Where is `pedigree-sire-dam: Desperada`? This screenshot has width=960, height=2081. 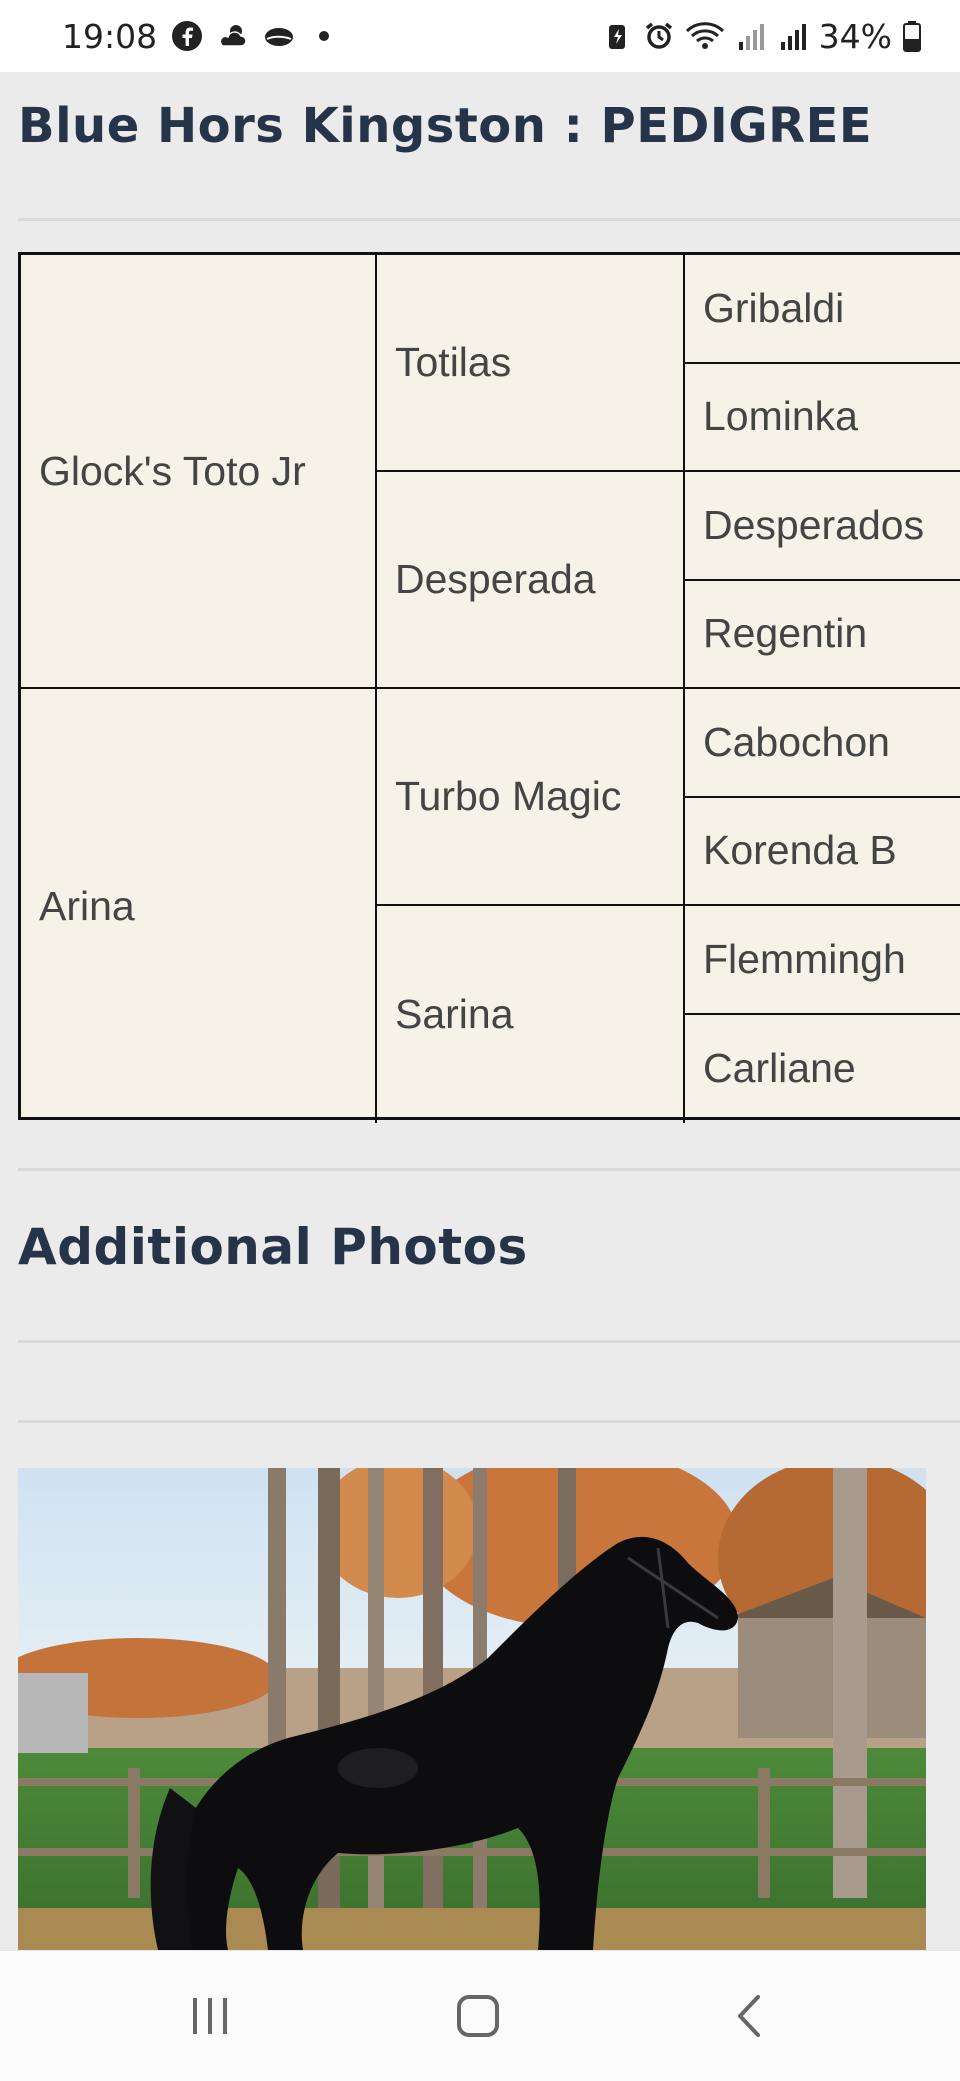 pedigree-sire-dam: Desperada is located at coordinates (531, 580).